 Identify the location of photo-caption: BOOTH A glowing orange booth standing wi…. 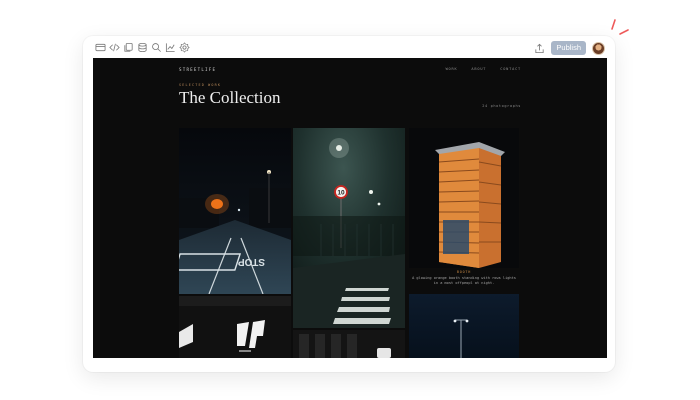
(464, 277).